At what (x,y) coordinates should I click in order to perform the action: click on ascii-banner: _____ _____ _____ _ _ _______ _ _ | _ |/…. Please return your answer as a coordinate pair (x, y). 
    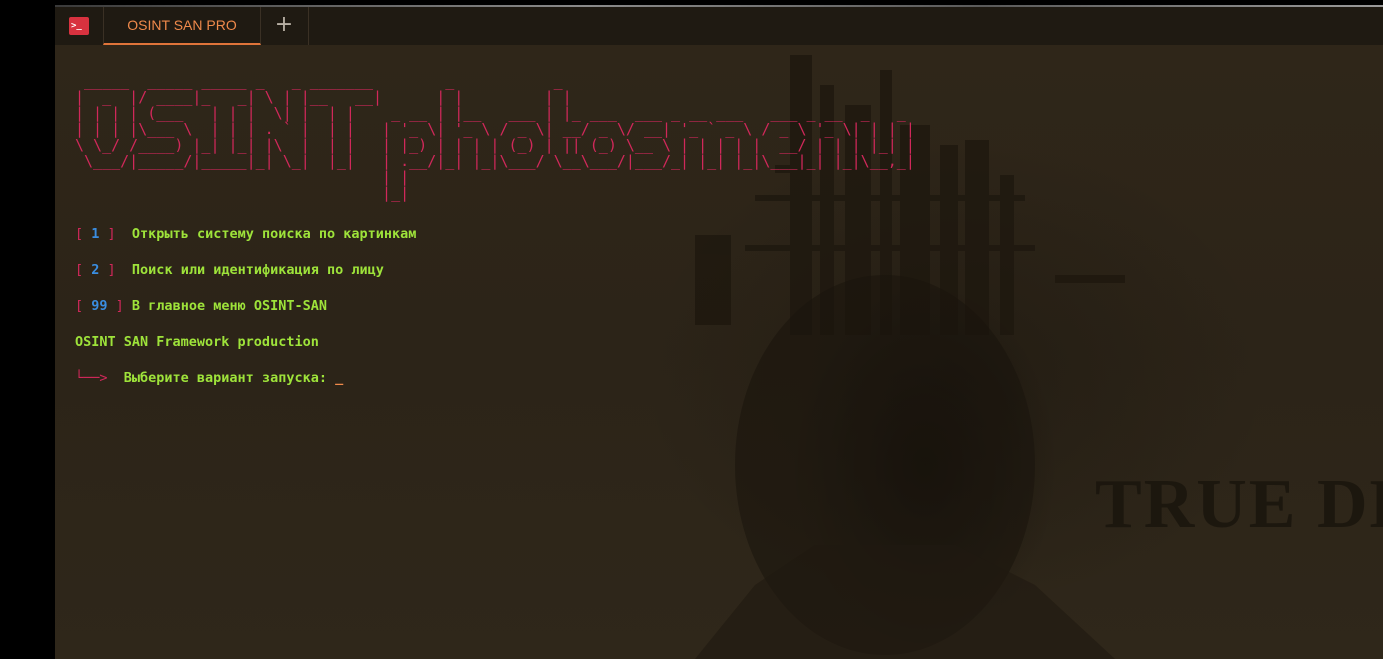
    Looking at the image, I should click on (495, 137).